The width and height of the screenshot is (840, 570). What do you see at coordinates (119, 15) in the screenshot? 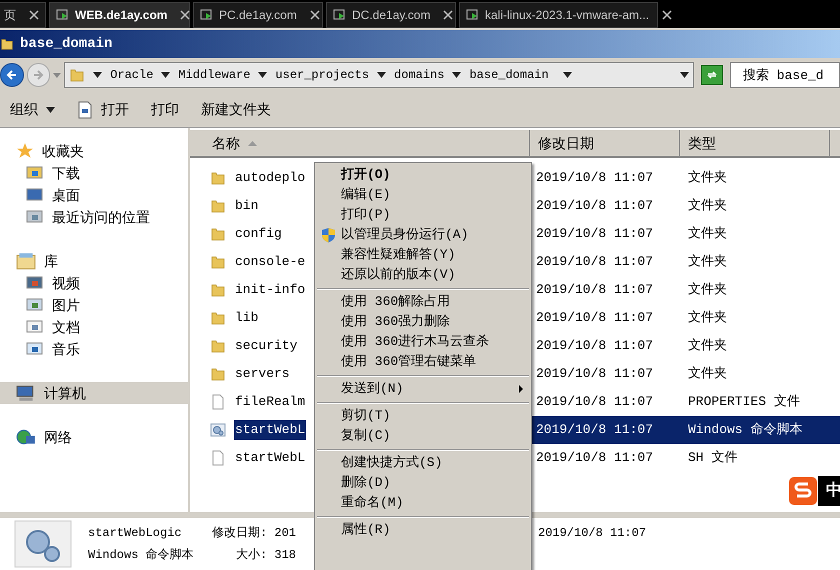
I see `browser-tab: WEB.de1ay.com` at bounding box center [119, 15].